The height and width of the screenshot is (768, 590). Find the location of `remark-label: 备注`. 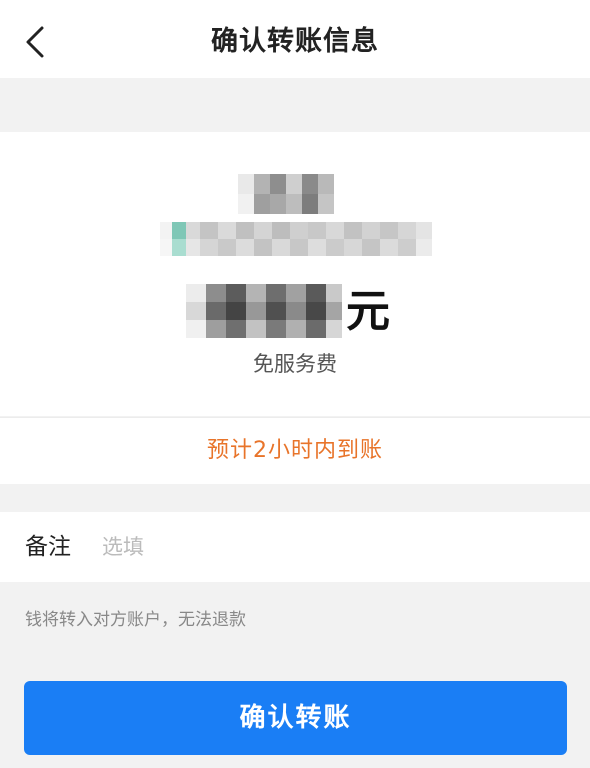

remark-label: 备注 is located at coordinates (48, 547).